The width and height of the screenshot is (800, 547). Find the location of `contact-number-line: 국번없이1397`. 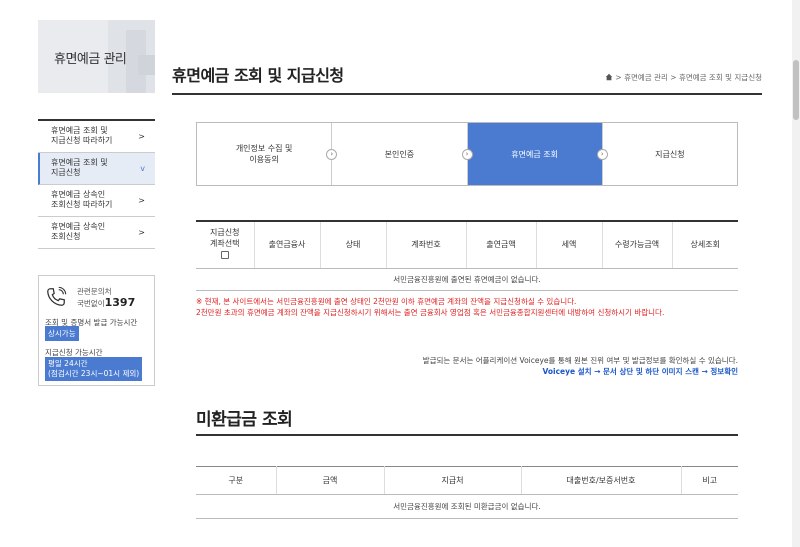

contact-number-line: 국번없이1397 is located at coordinates (106, 302).